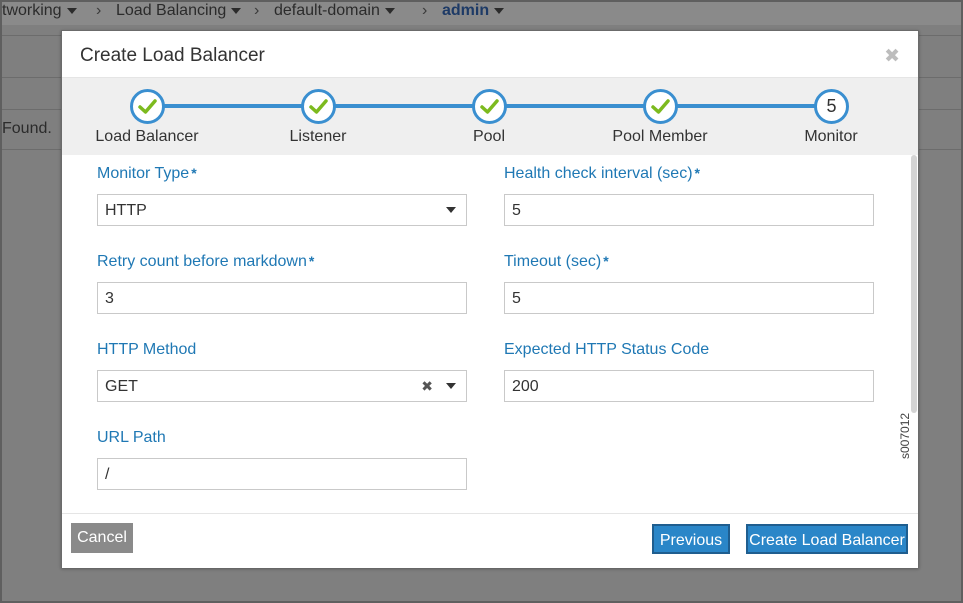  What do you see at coordinates (282, 386) in the screenshot?
I see `http-method-select: GET ✖` at bounding box center [282, 386].